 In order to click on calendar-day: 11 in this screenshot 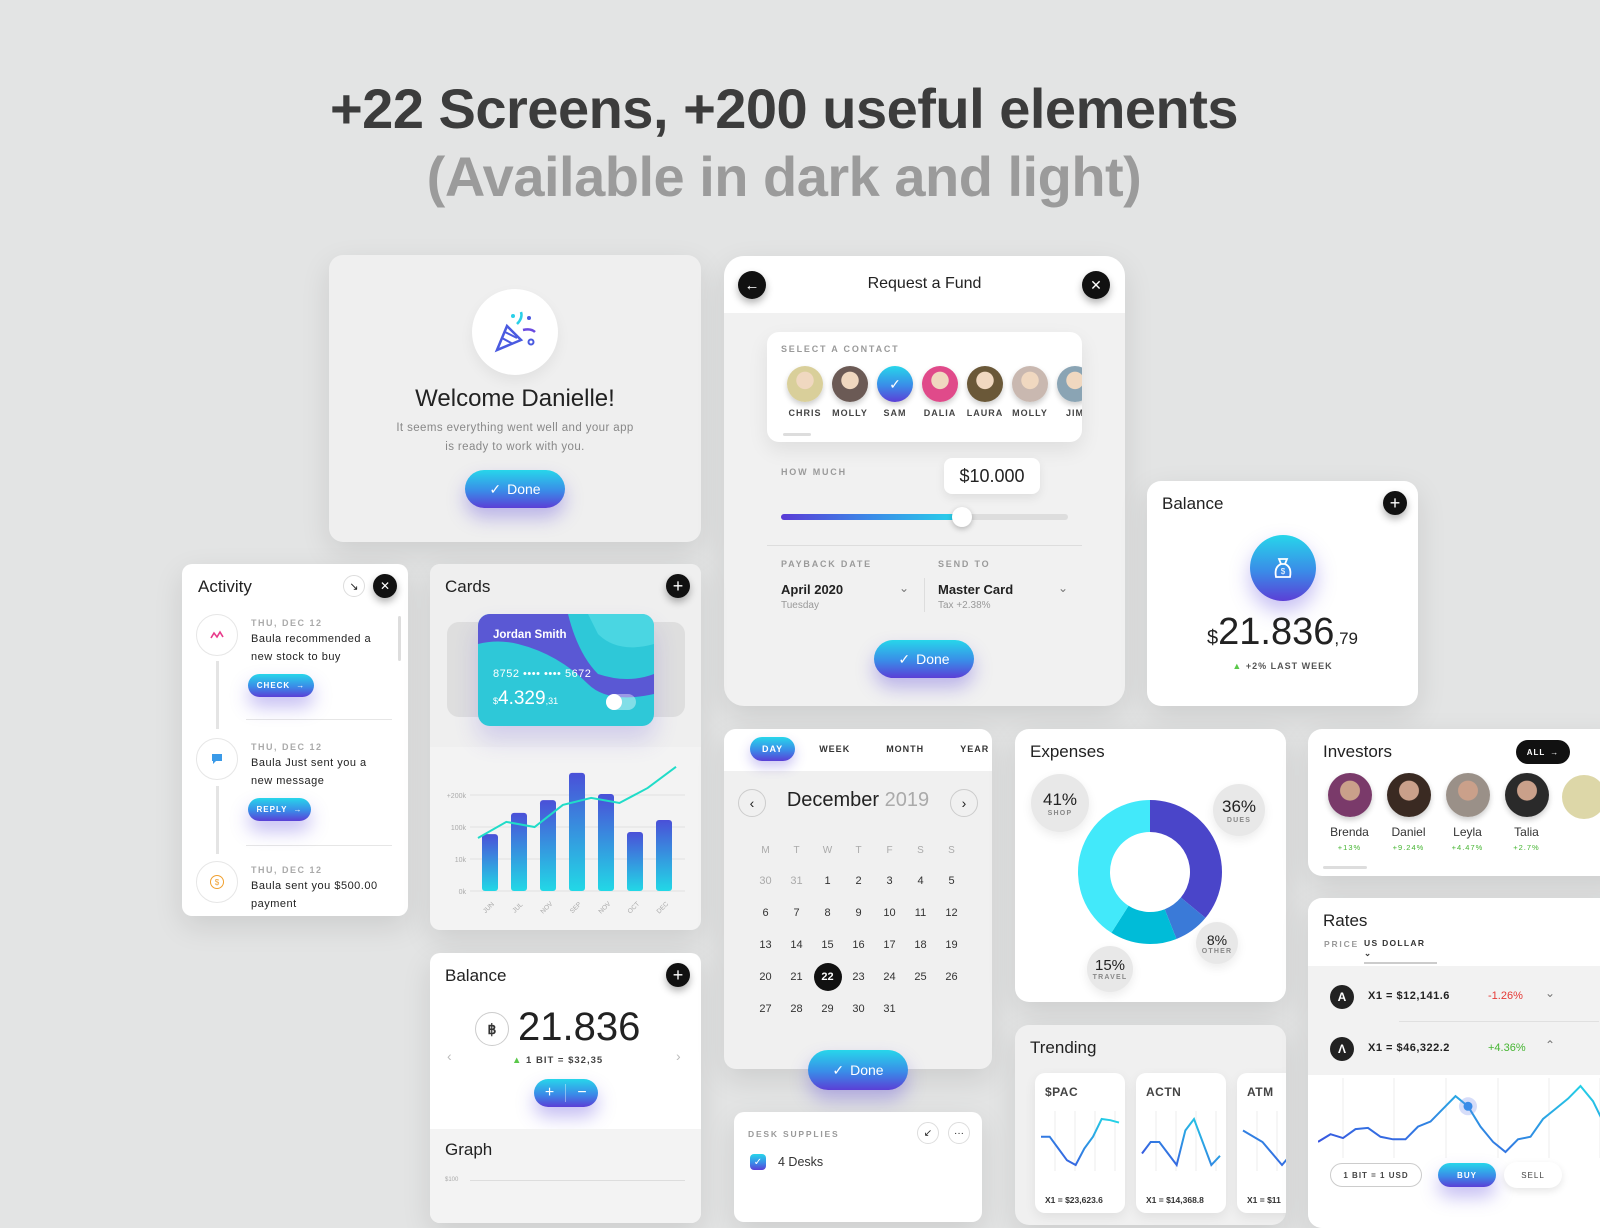, I will do `click(920, 913)`.